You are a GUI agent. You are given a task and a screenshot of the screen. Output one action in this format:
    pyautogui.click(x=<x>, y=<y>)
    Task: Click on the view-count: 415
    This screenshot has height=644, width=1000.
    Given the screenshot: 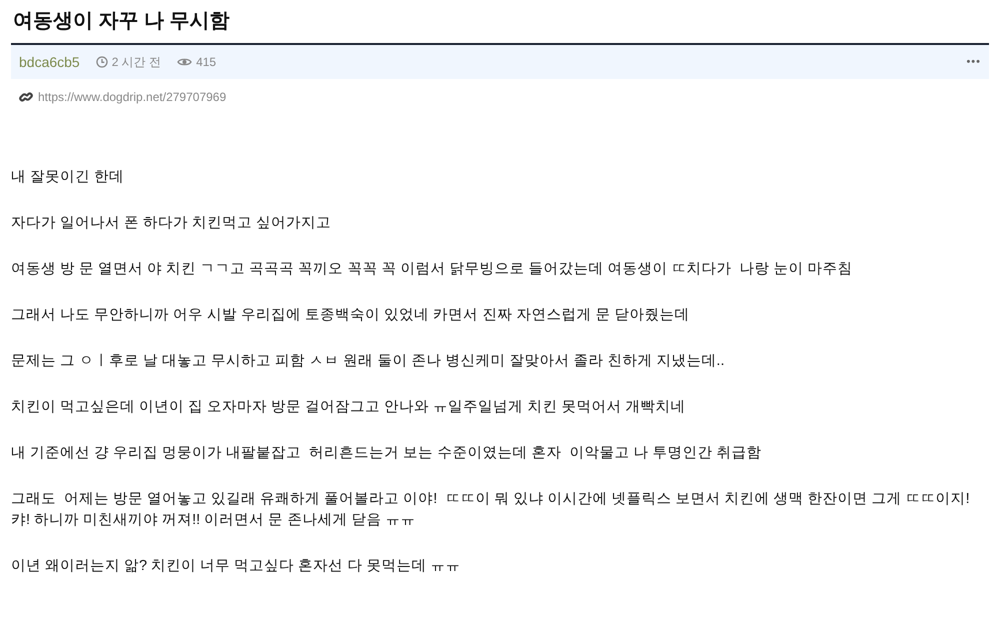 What is the action you would take?
    pyautogui.click(x=206, y=62)
    